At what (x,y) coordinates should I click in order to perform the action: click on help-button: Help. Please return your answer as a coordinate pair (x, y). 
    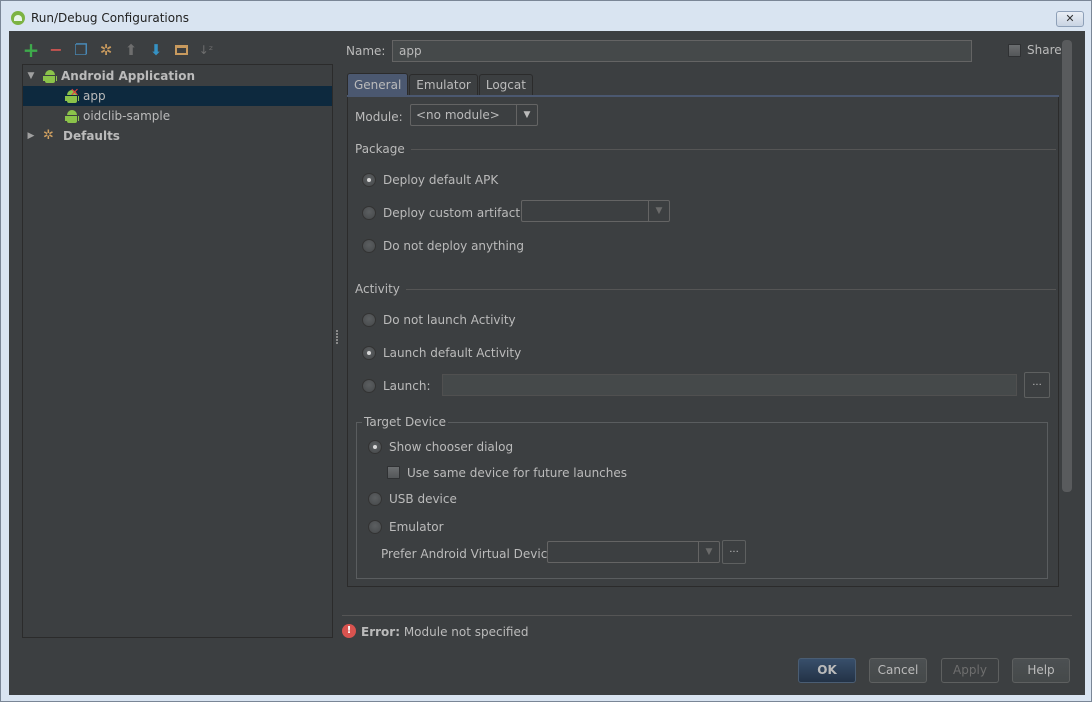
    Looking at the image, I should click on (1041, 670).